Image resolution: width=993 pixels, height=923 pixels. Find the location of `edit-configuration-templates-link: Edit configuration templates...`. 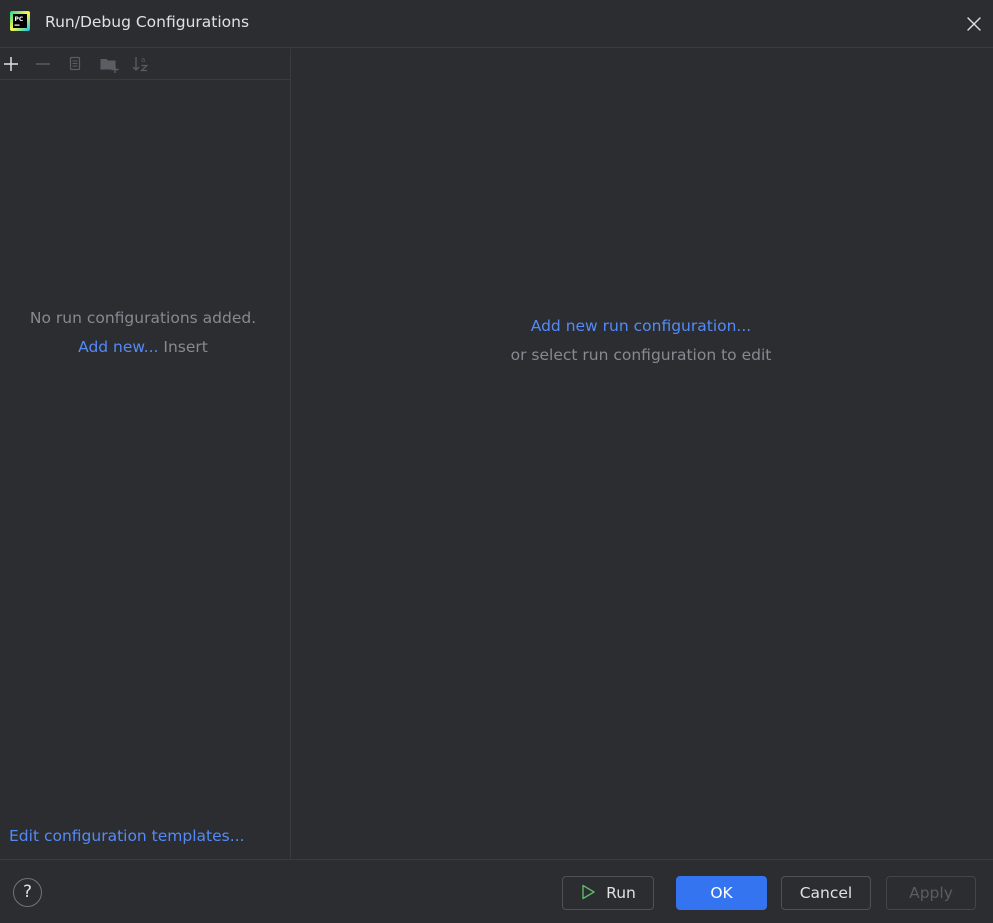

edit-configuration-templates-link: Edit configuration templates... is located at coordinates (127, 836).